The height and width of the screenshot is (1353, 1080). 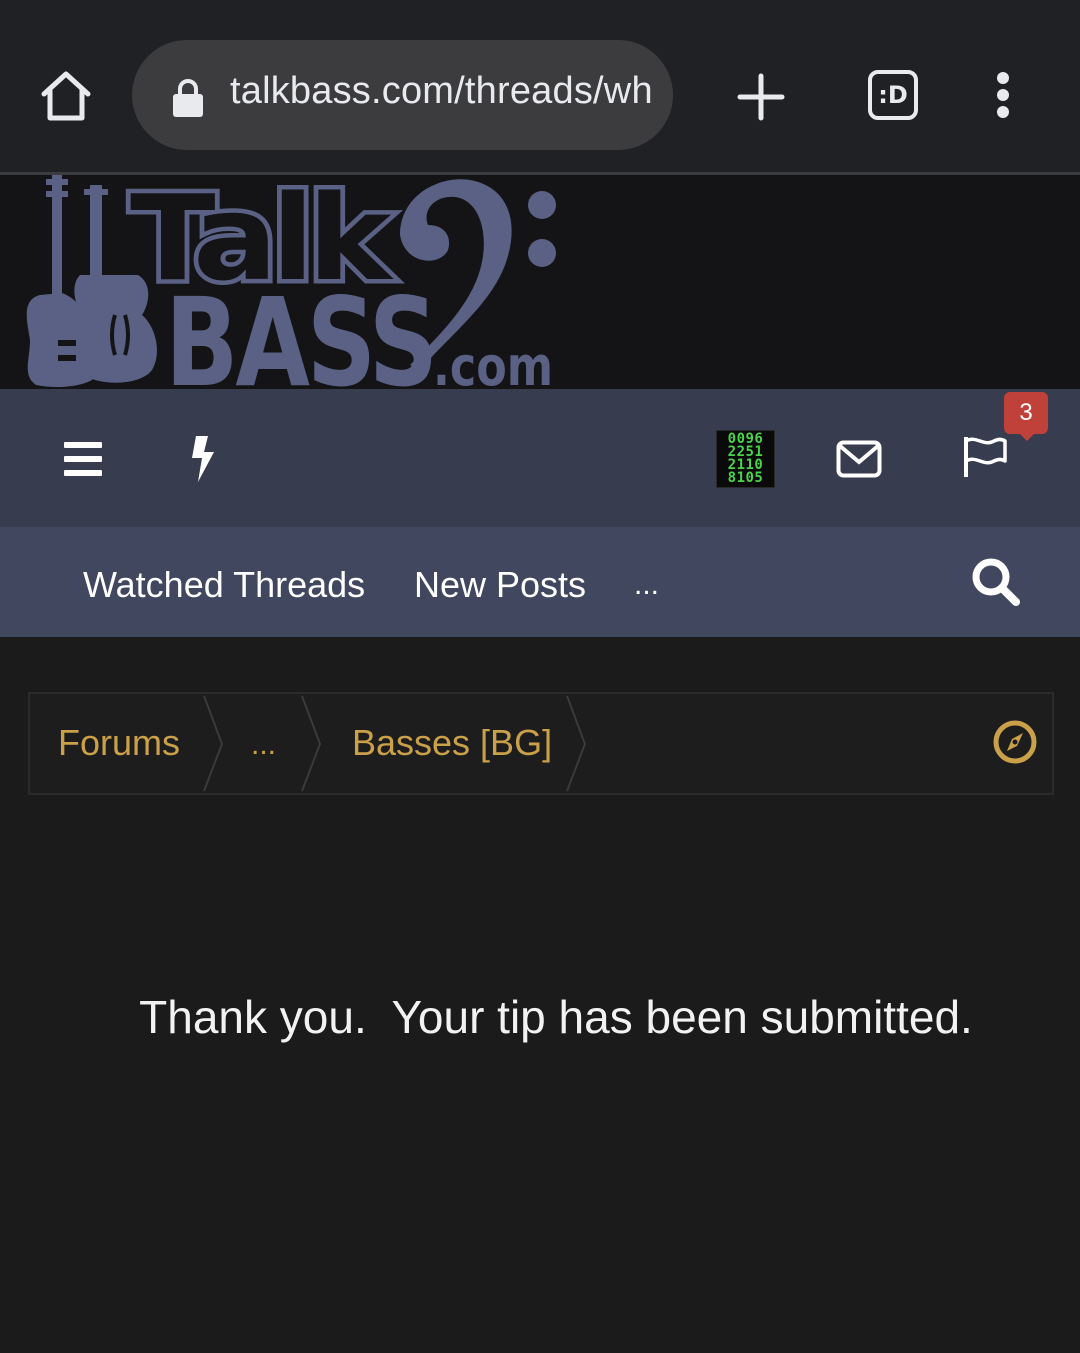 What do you see at coordinates (300, 330) in the screenshot?
I see `logo-bass-text: BASS` at bounding box center [300, 330].